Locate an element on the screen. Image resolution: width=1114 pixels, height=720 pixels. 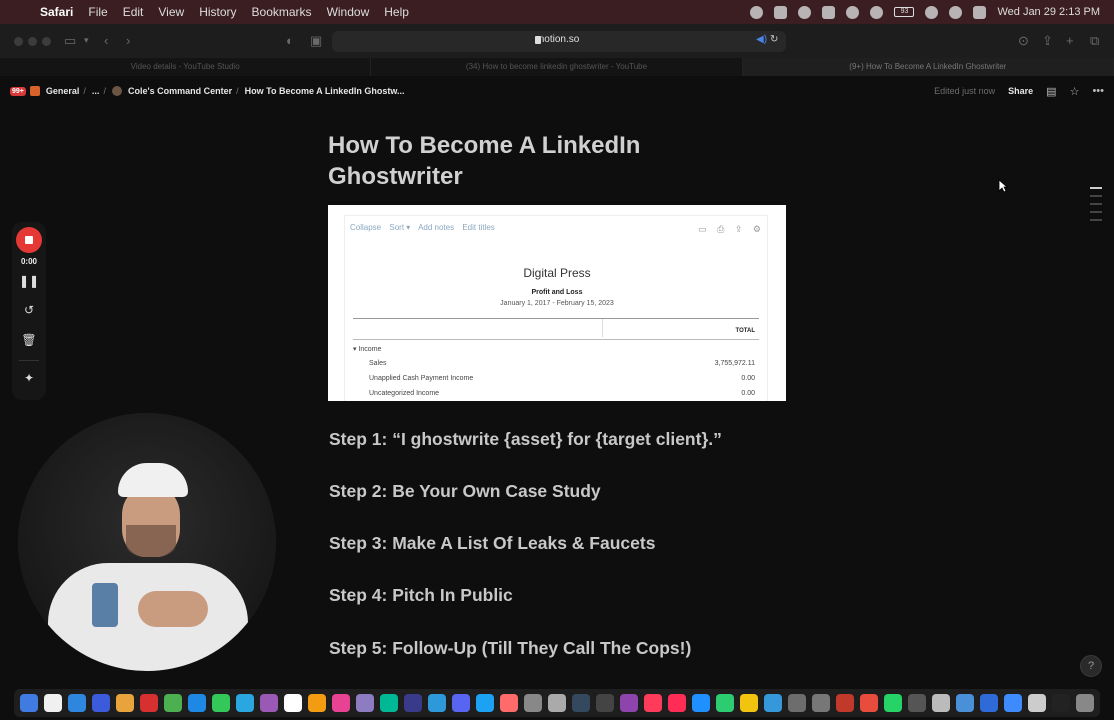
address-bar: notion.so ◀) ↻ is located at coordinates (559, 41).